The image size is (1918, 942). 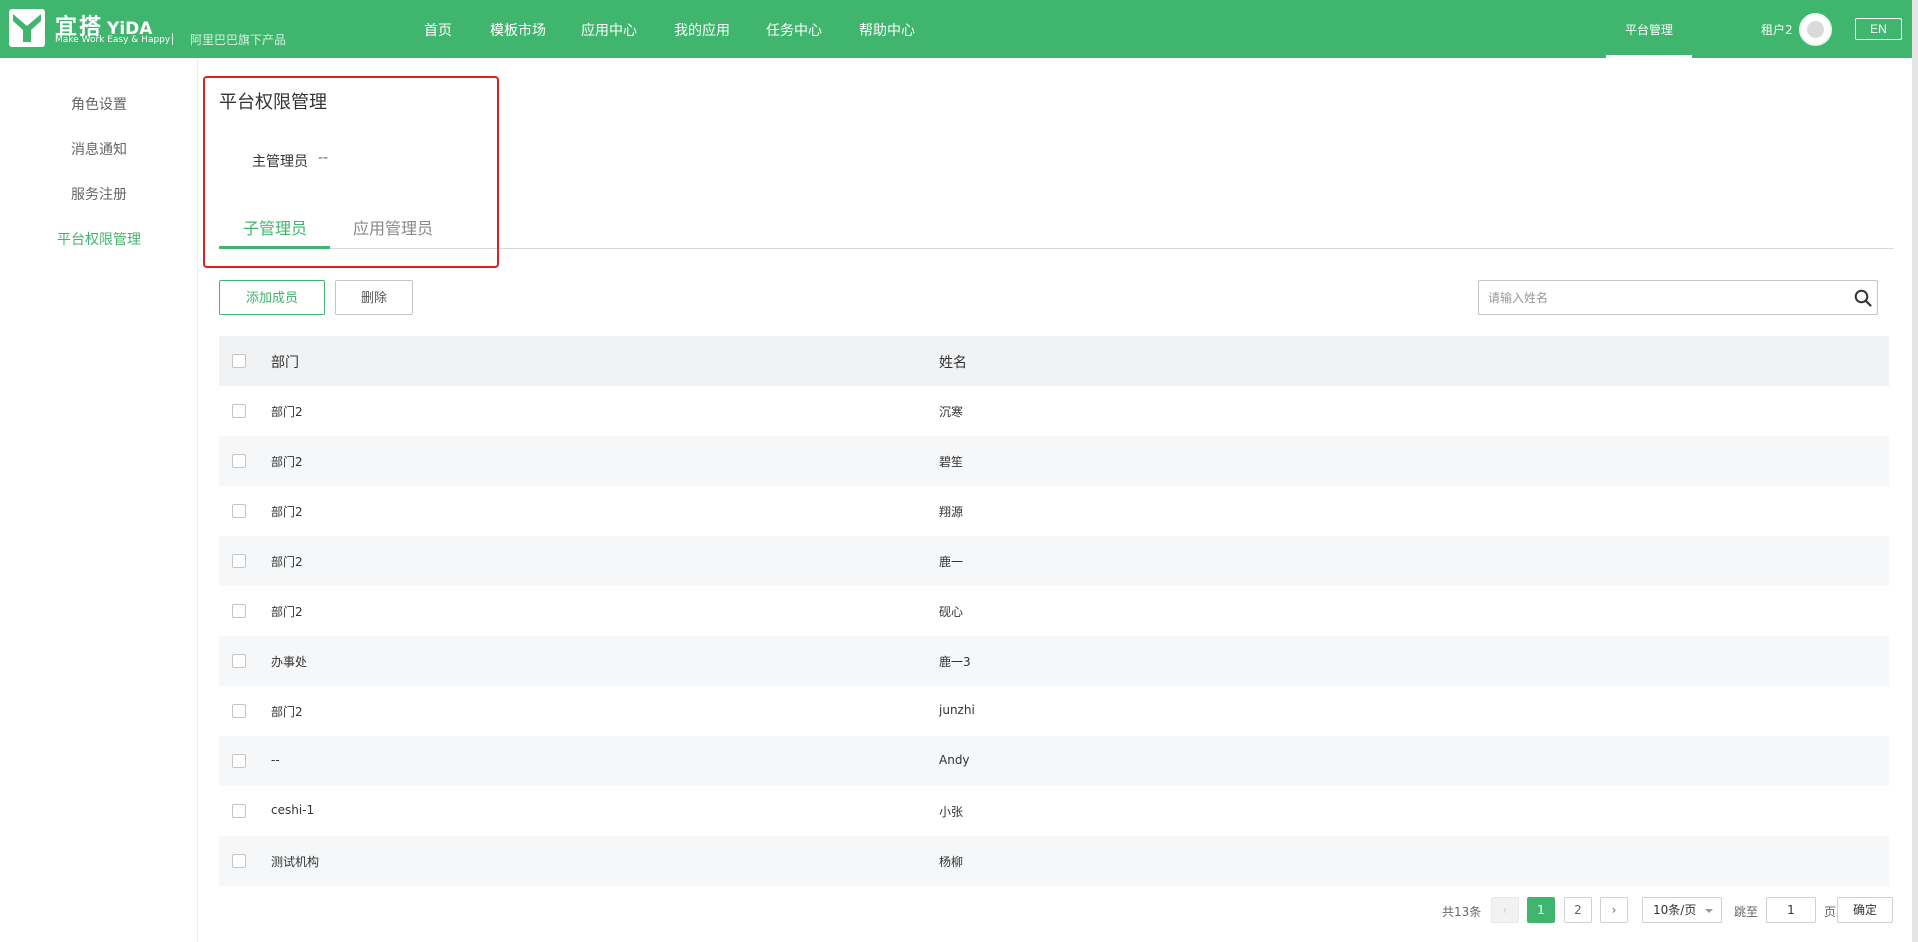 What do you see at coordinates (1791, 910) in the screenshot?
I see `pagination-jump-input: 1` at bounding box center [1791, 910].